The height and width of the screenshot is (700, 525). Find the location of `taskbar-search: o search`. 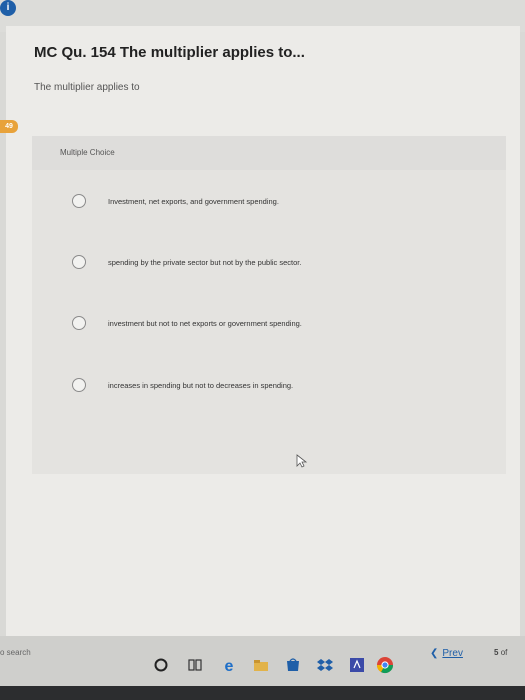

taskbar-search: o search is located at coordinates (15, 652).